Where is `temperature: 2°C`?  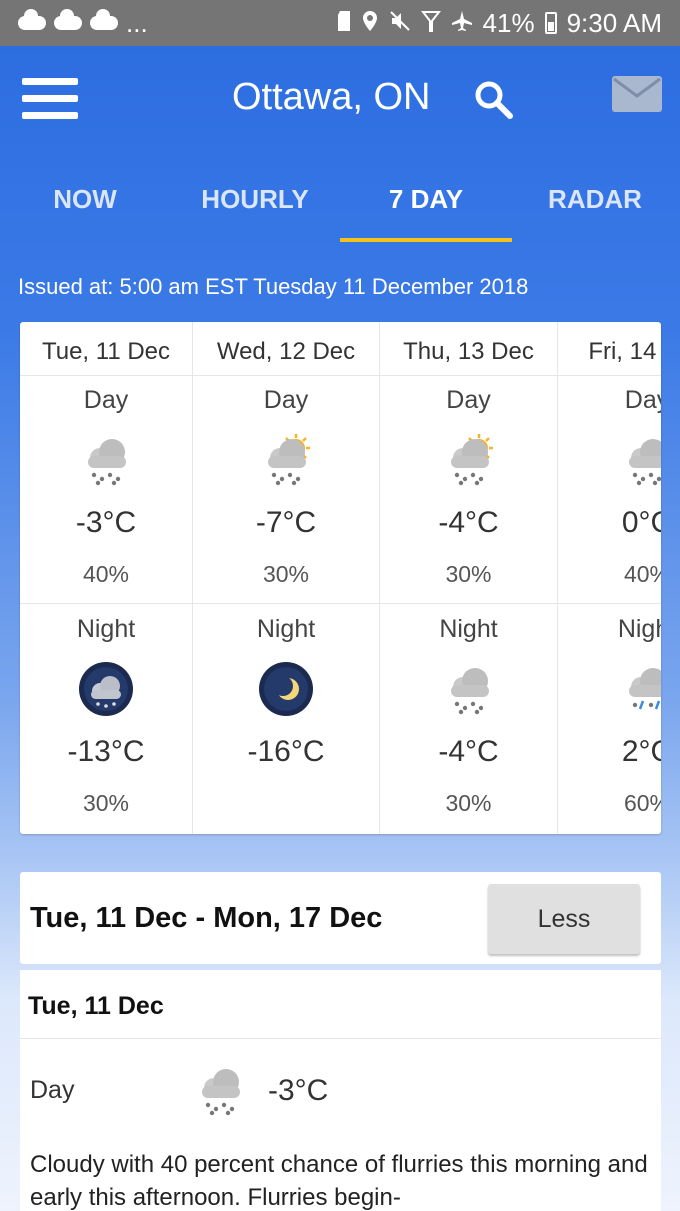
temperature: 2°C is located at coordinates (641, 751).